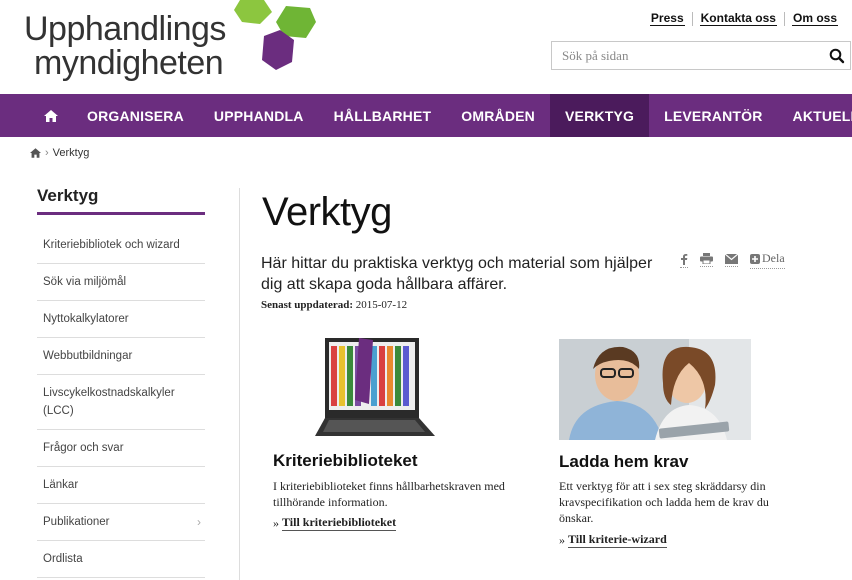 The height and width of the screenshot is (580, 852). I want to click on search-input, so click(682, 55).